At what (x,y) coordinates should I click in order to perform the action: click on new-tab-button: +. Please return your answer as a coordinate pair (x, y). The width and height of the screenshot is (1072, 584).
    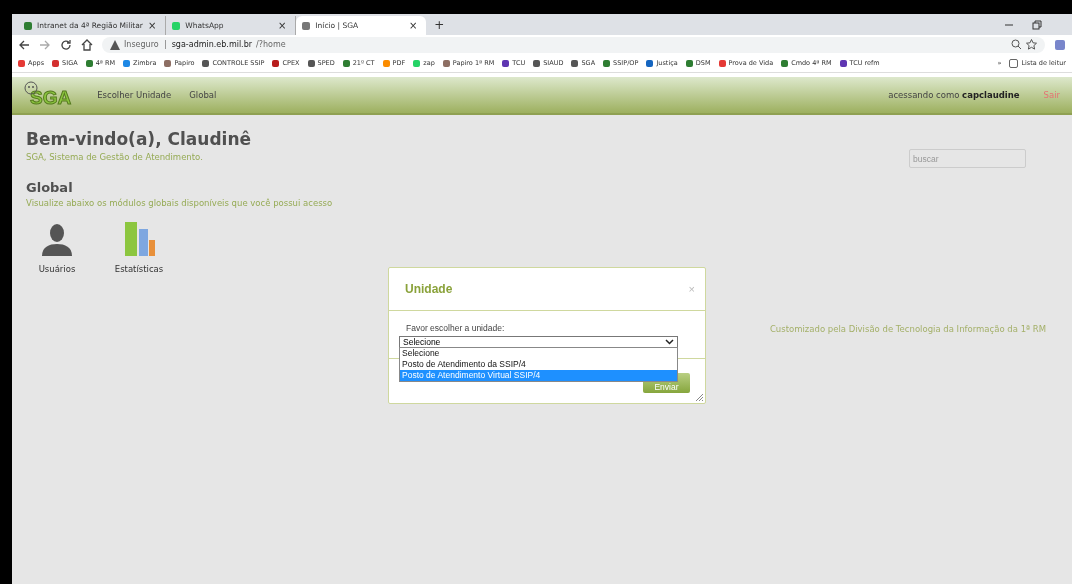
    Looking at the image, I should click on (439, 26).